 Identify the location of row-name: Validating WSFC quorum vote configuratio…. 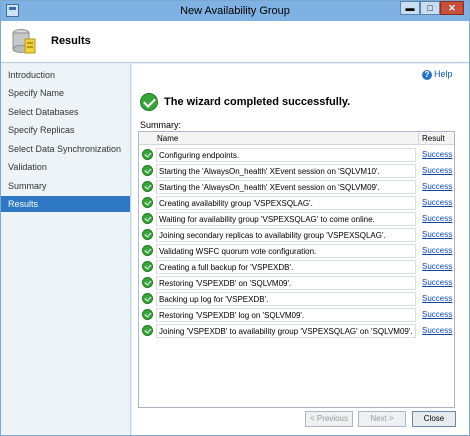
(286, 251).